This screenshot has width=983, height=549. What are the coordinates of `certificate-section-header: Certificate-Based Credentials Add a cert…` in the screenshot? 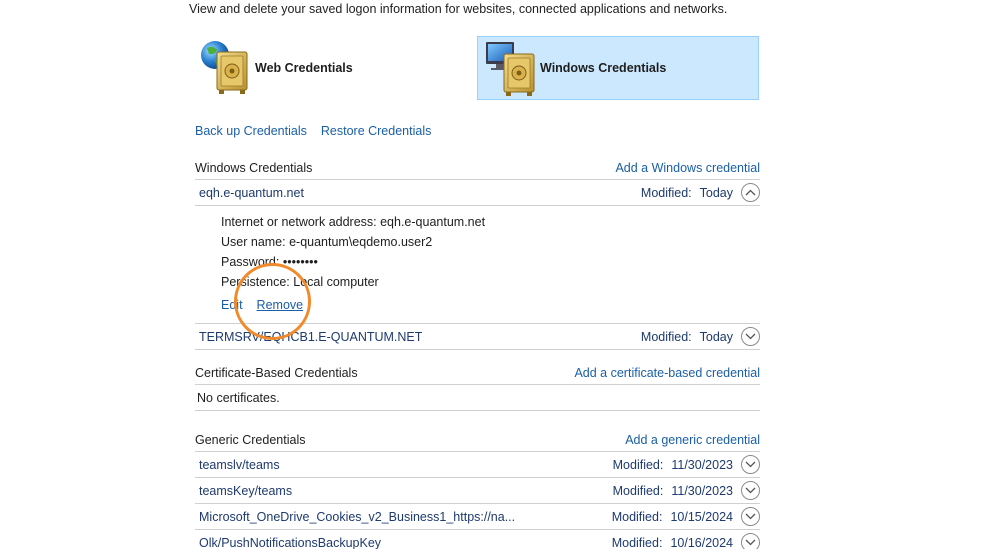 It's located at (477, 375).